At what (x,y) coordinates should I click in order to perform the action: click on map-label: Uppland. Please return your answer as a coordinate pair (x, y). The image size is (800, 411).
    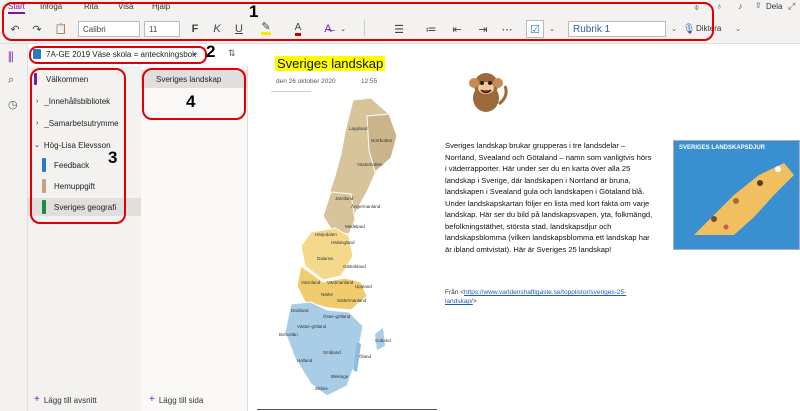
    Looking at the image, I should click on (363, 286).